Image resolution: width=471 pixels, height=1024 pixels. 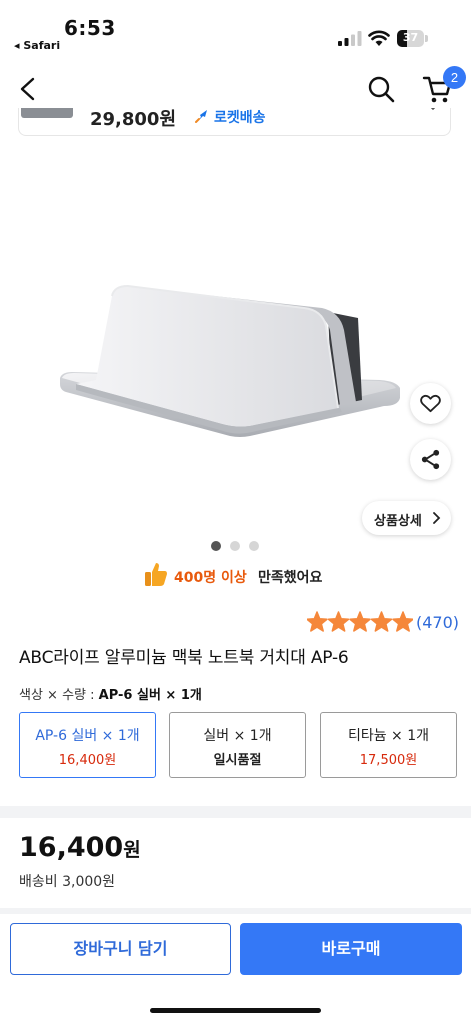 What do you see at coordinates (150, 695) in the screenshot?
I see `selected-option-value: AP-6 실버 × 1개` at bounding box center [150, 695].